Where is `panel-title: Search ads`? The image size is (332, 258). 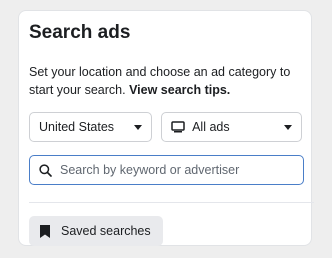
panel-title: Search ads is located at coordinates (80, 32).